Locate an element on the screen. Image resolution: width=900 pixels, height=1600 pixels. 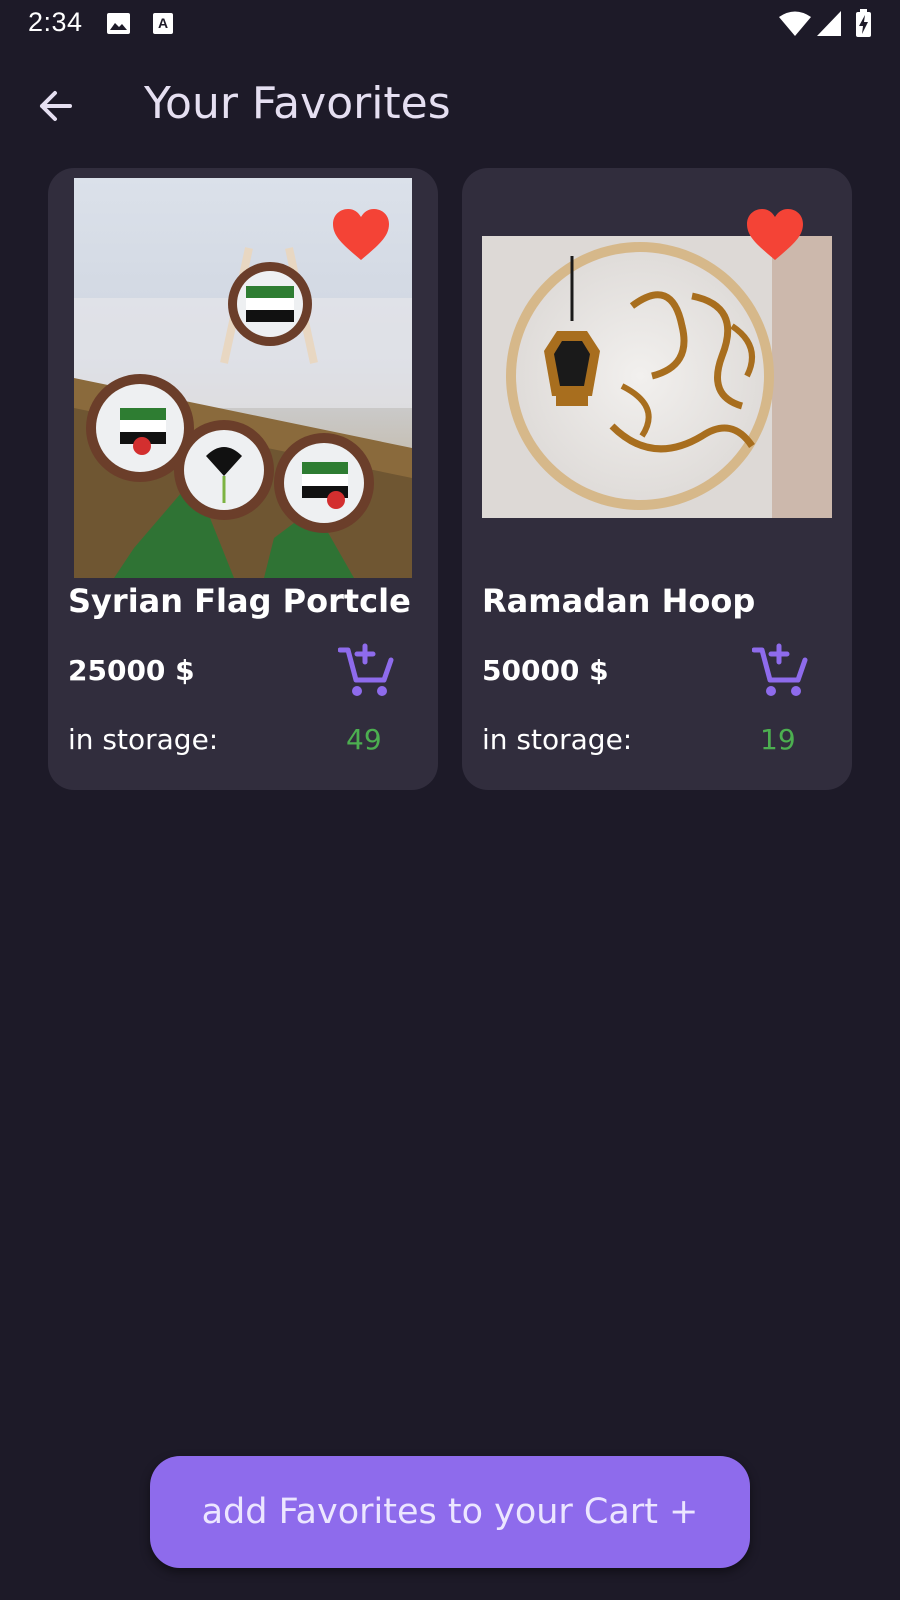
add-favorites-to-cart-button: add Favorites to your Cart + is located at coordinates (450, 1512).